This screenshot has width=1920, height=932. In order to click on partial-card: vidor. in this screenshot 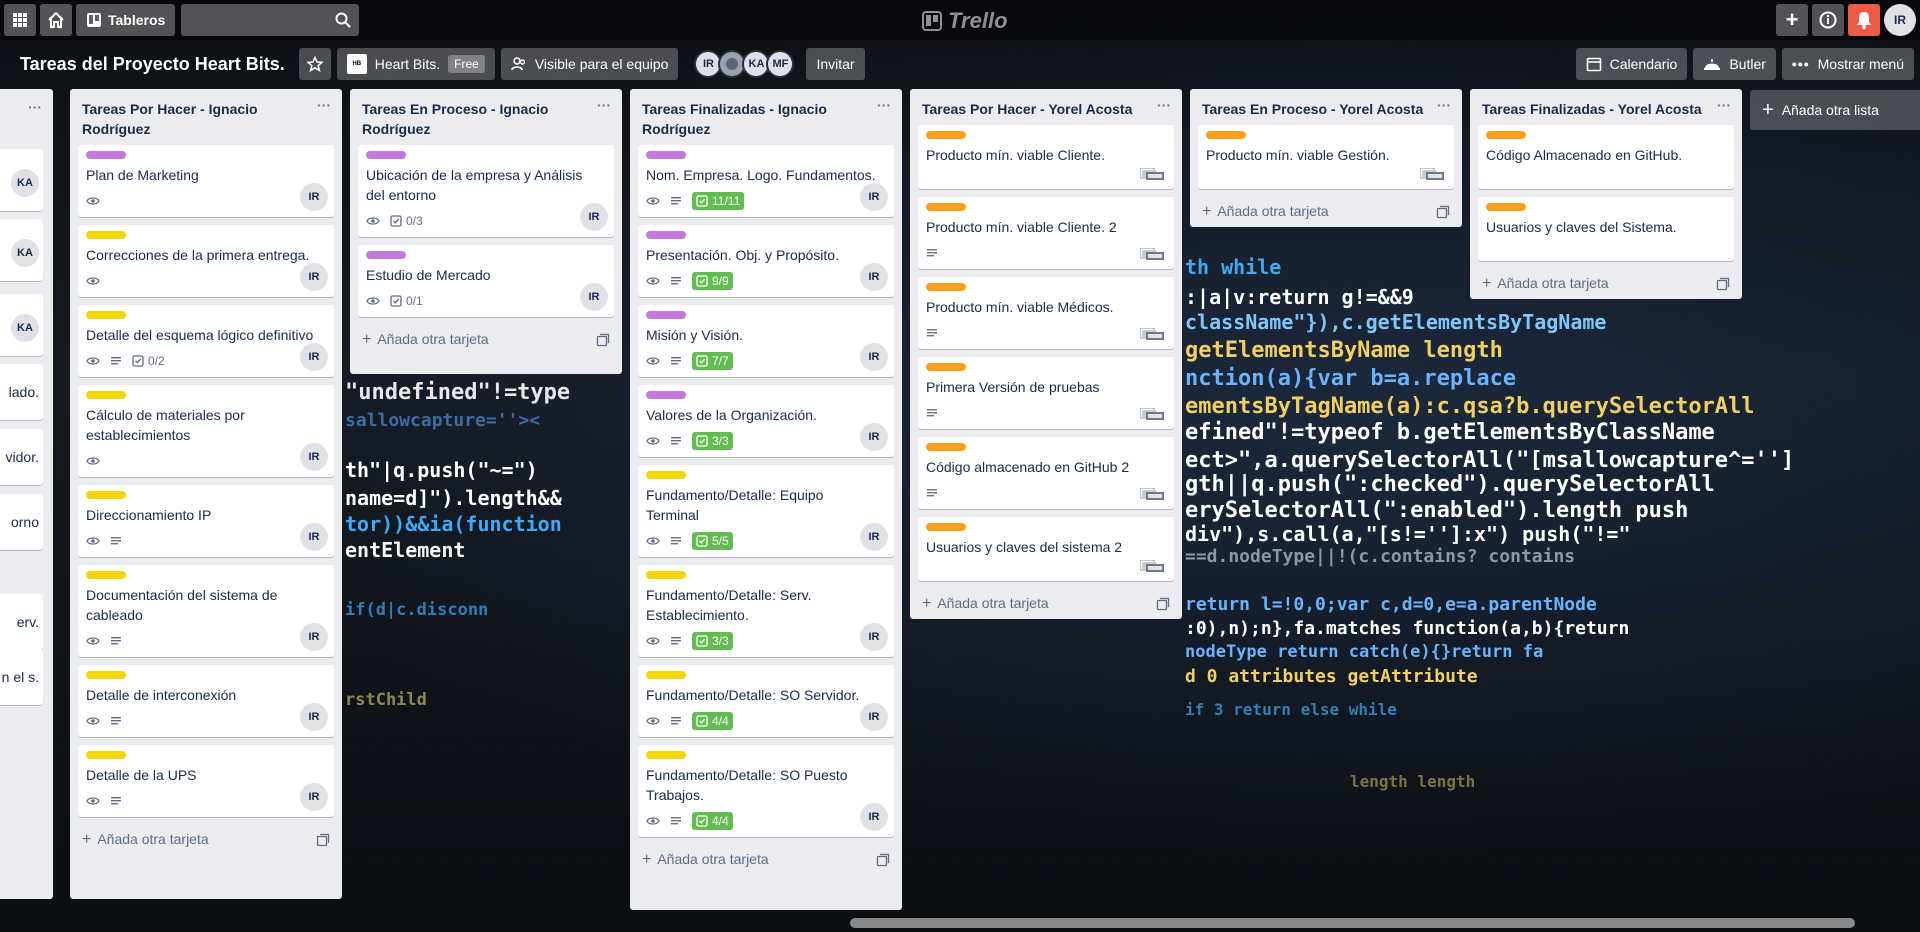, I will do `click(21, 457)`.